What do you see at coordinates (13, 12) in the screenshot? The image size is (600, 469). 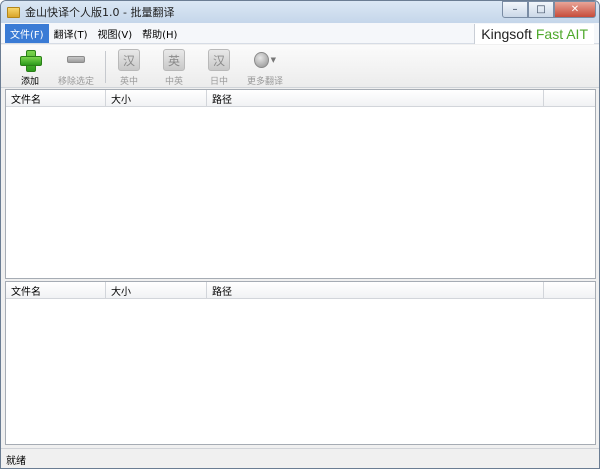 I see `app-folder-icon` at bounding box center [13, 12].